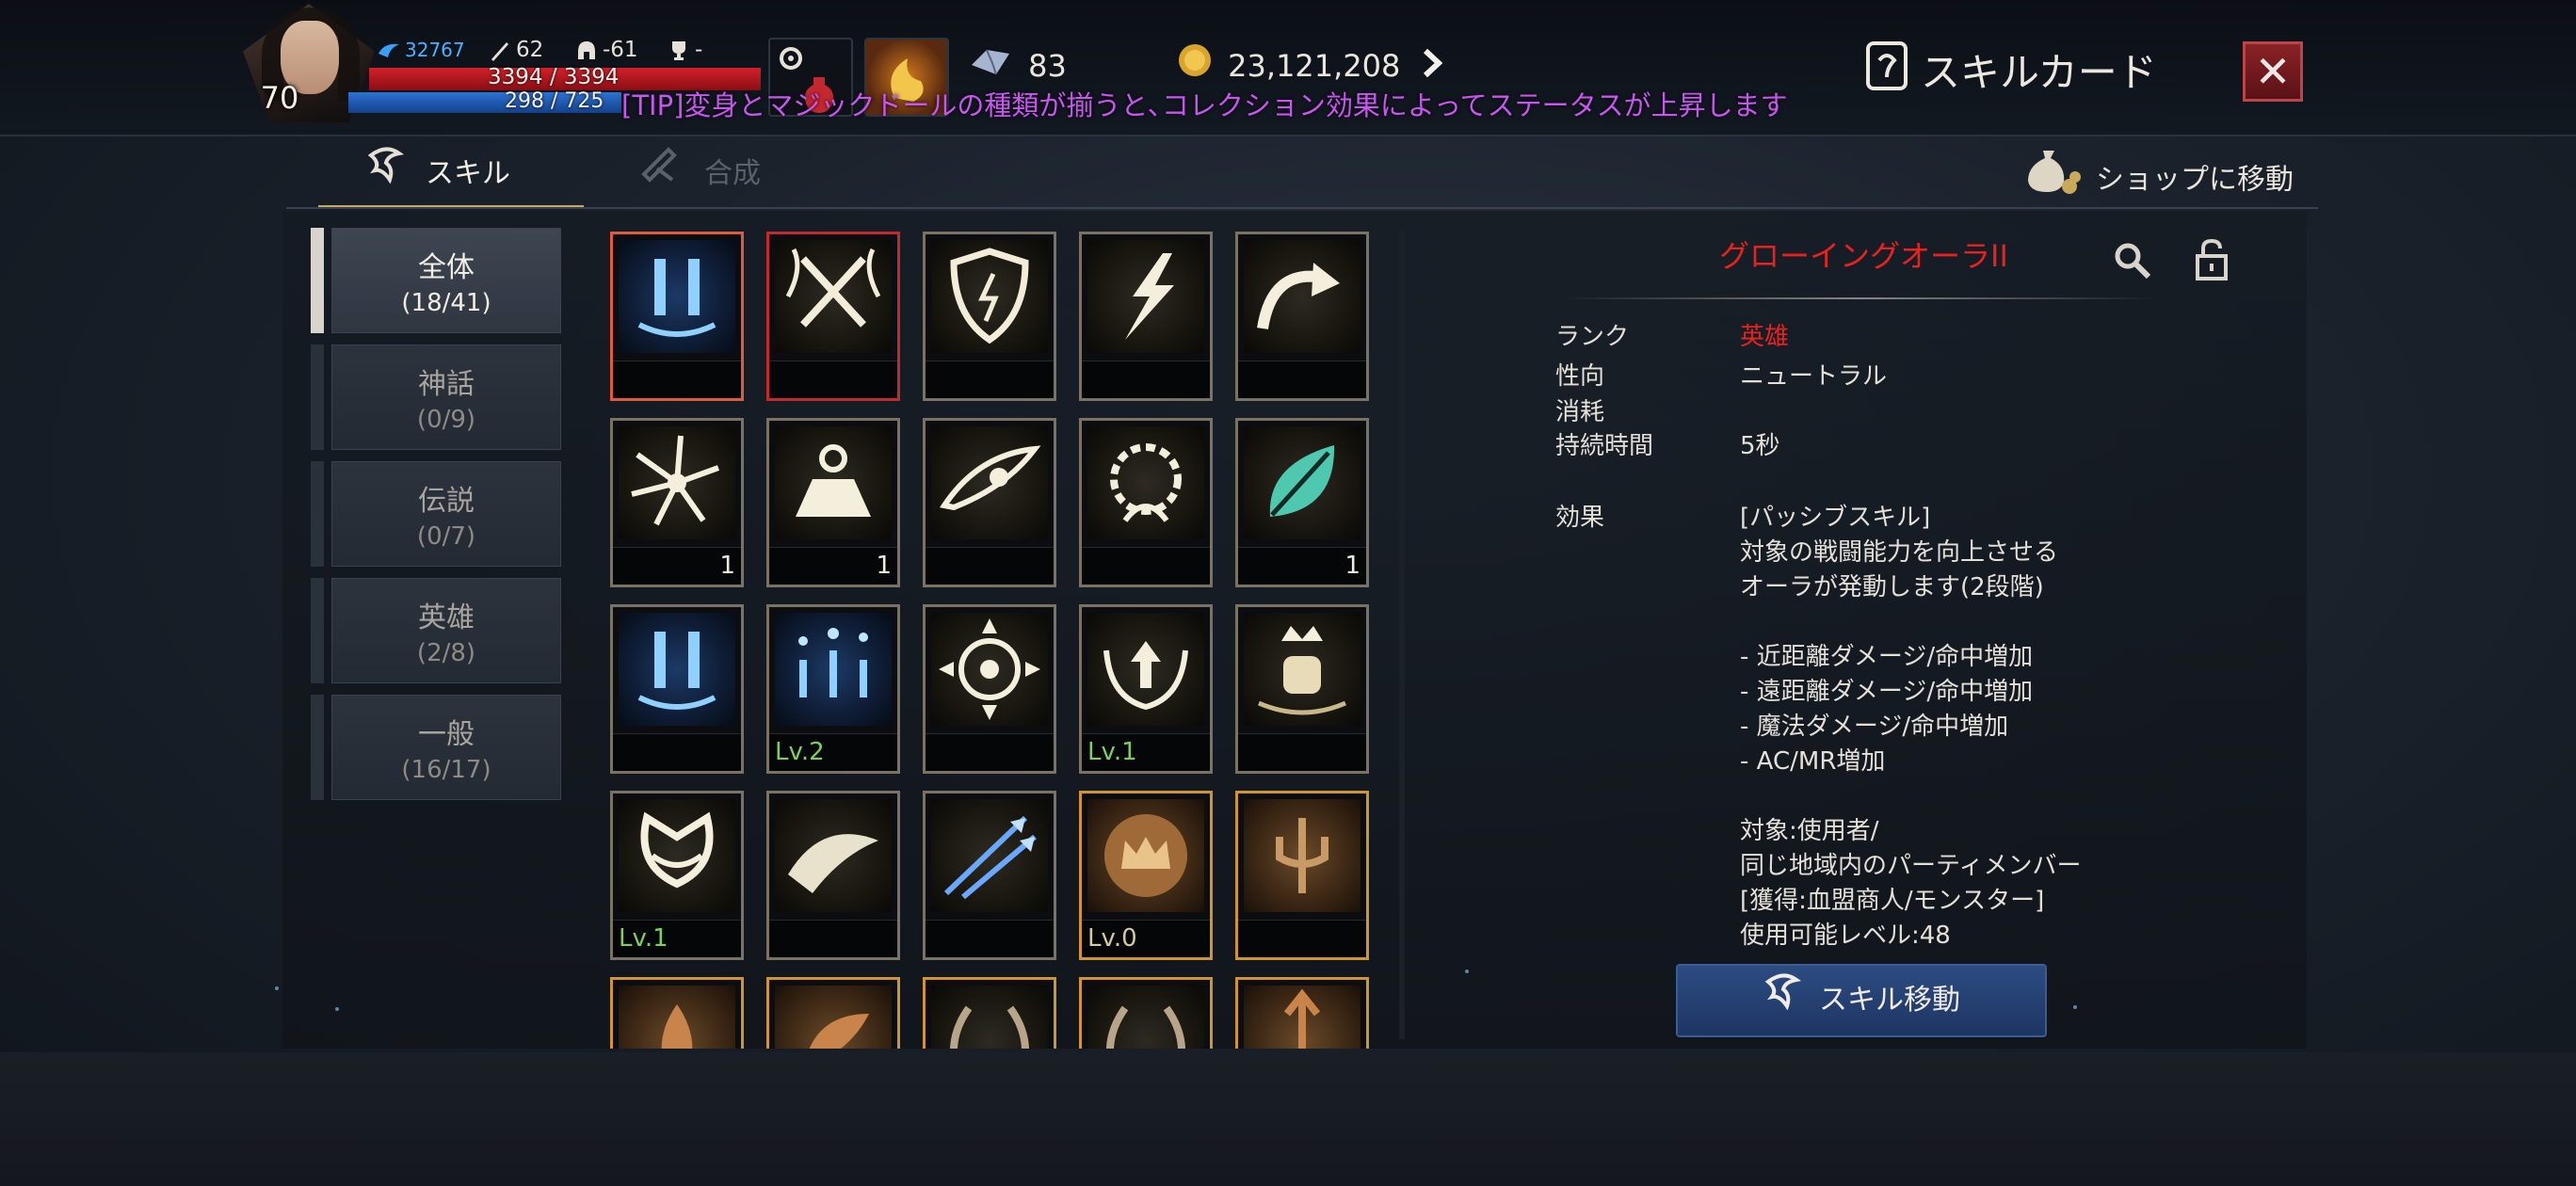 Image resolution: width=2576 pixels, height=1186 pixels. What do you see at coordinates (554, 101) in the screenshot?
I see `mp-text: 298 / 725` at bounding box center [554, 101].